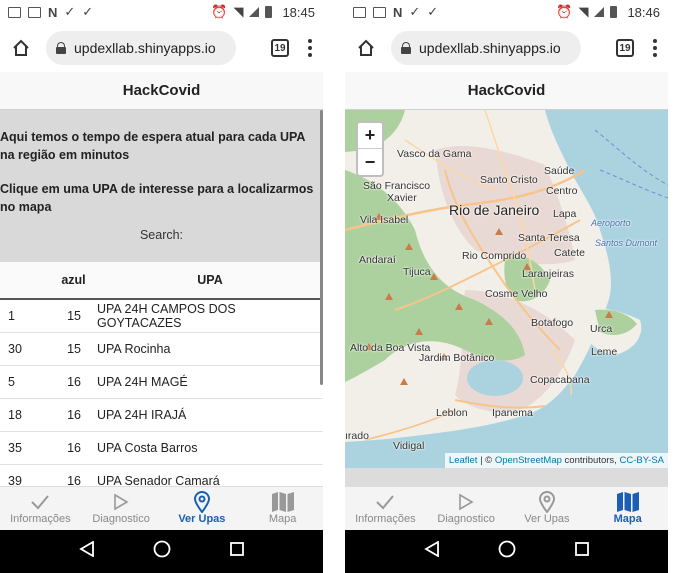  Describe the element at coordinates (547, 519) in the screenshot. I see `nav-label: Ver Upas` at that location.